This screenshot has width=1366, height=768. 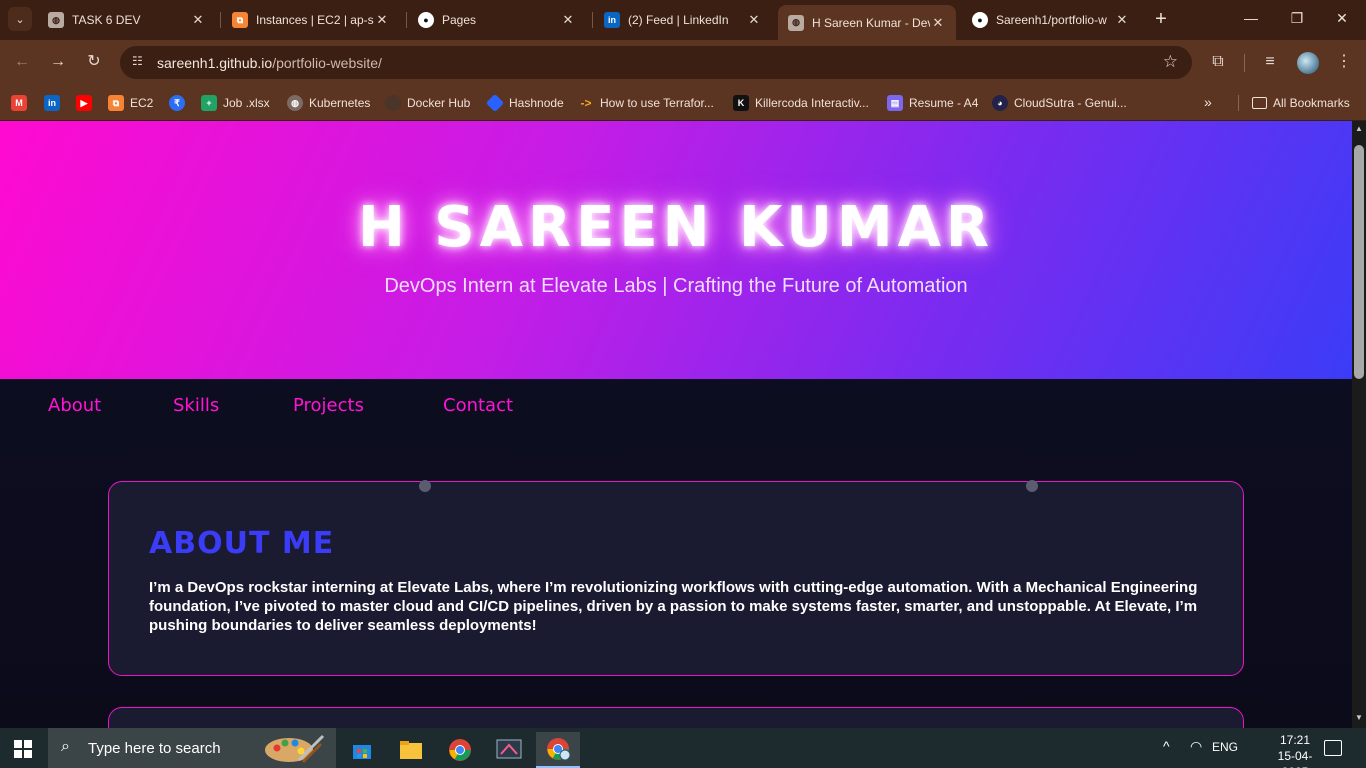 I want to click on bookmark-gmail: M, so click(x=22, y=103).